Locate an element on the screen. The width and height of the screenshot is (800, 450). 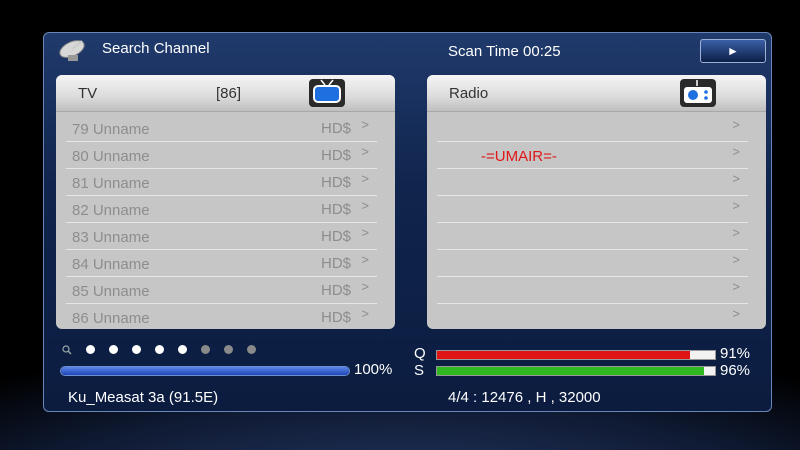
satellite-dish-icon is located at coordinates (72, 50).